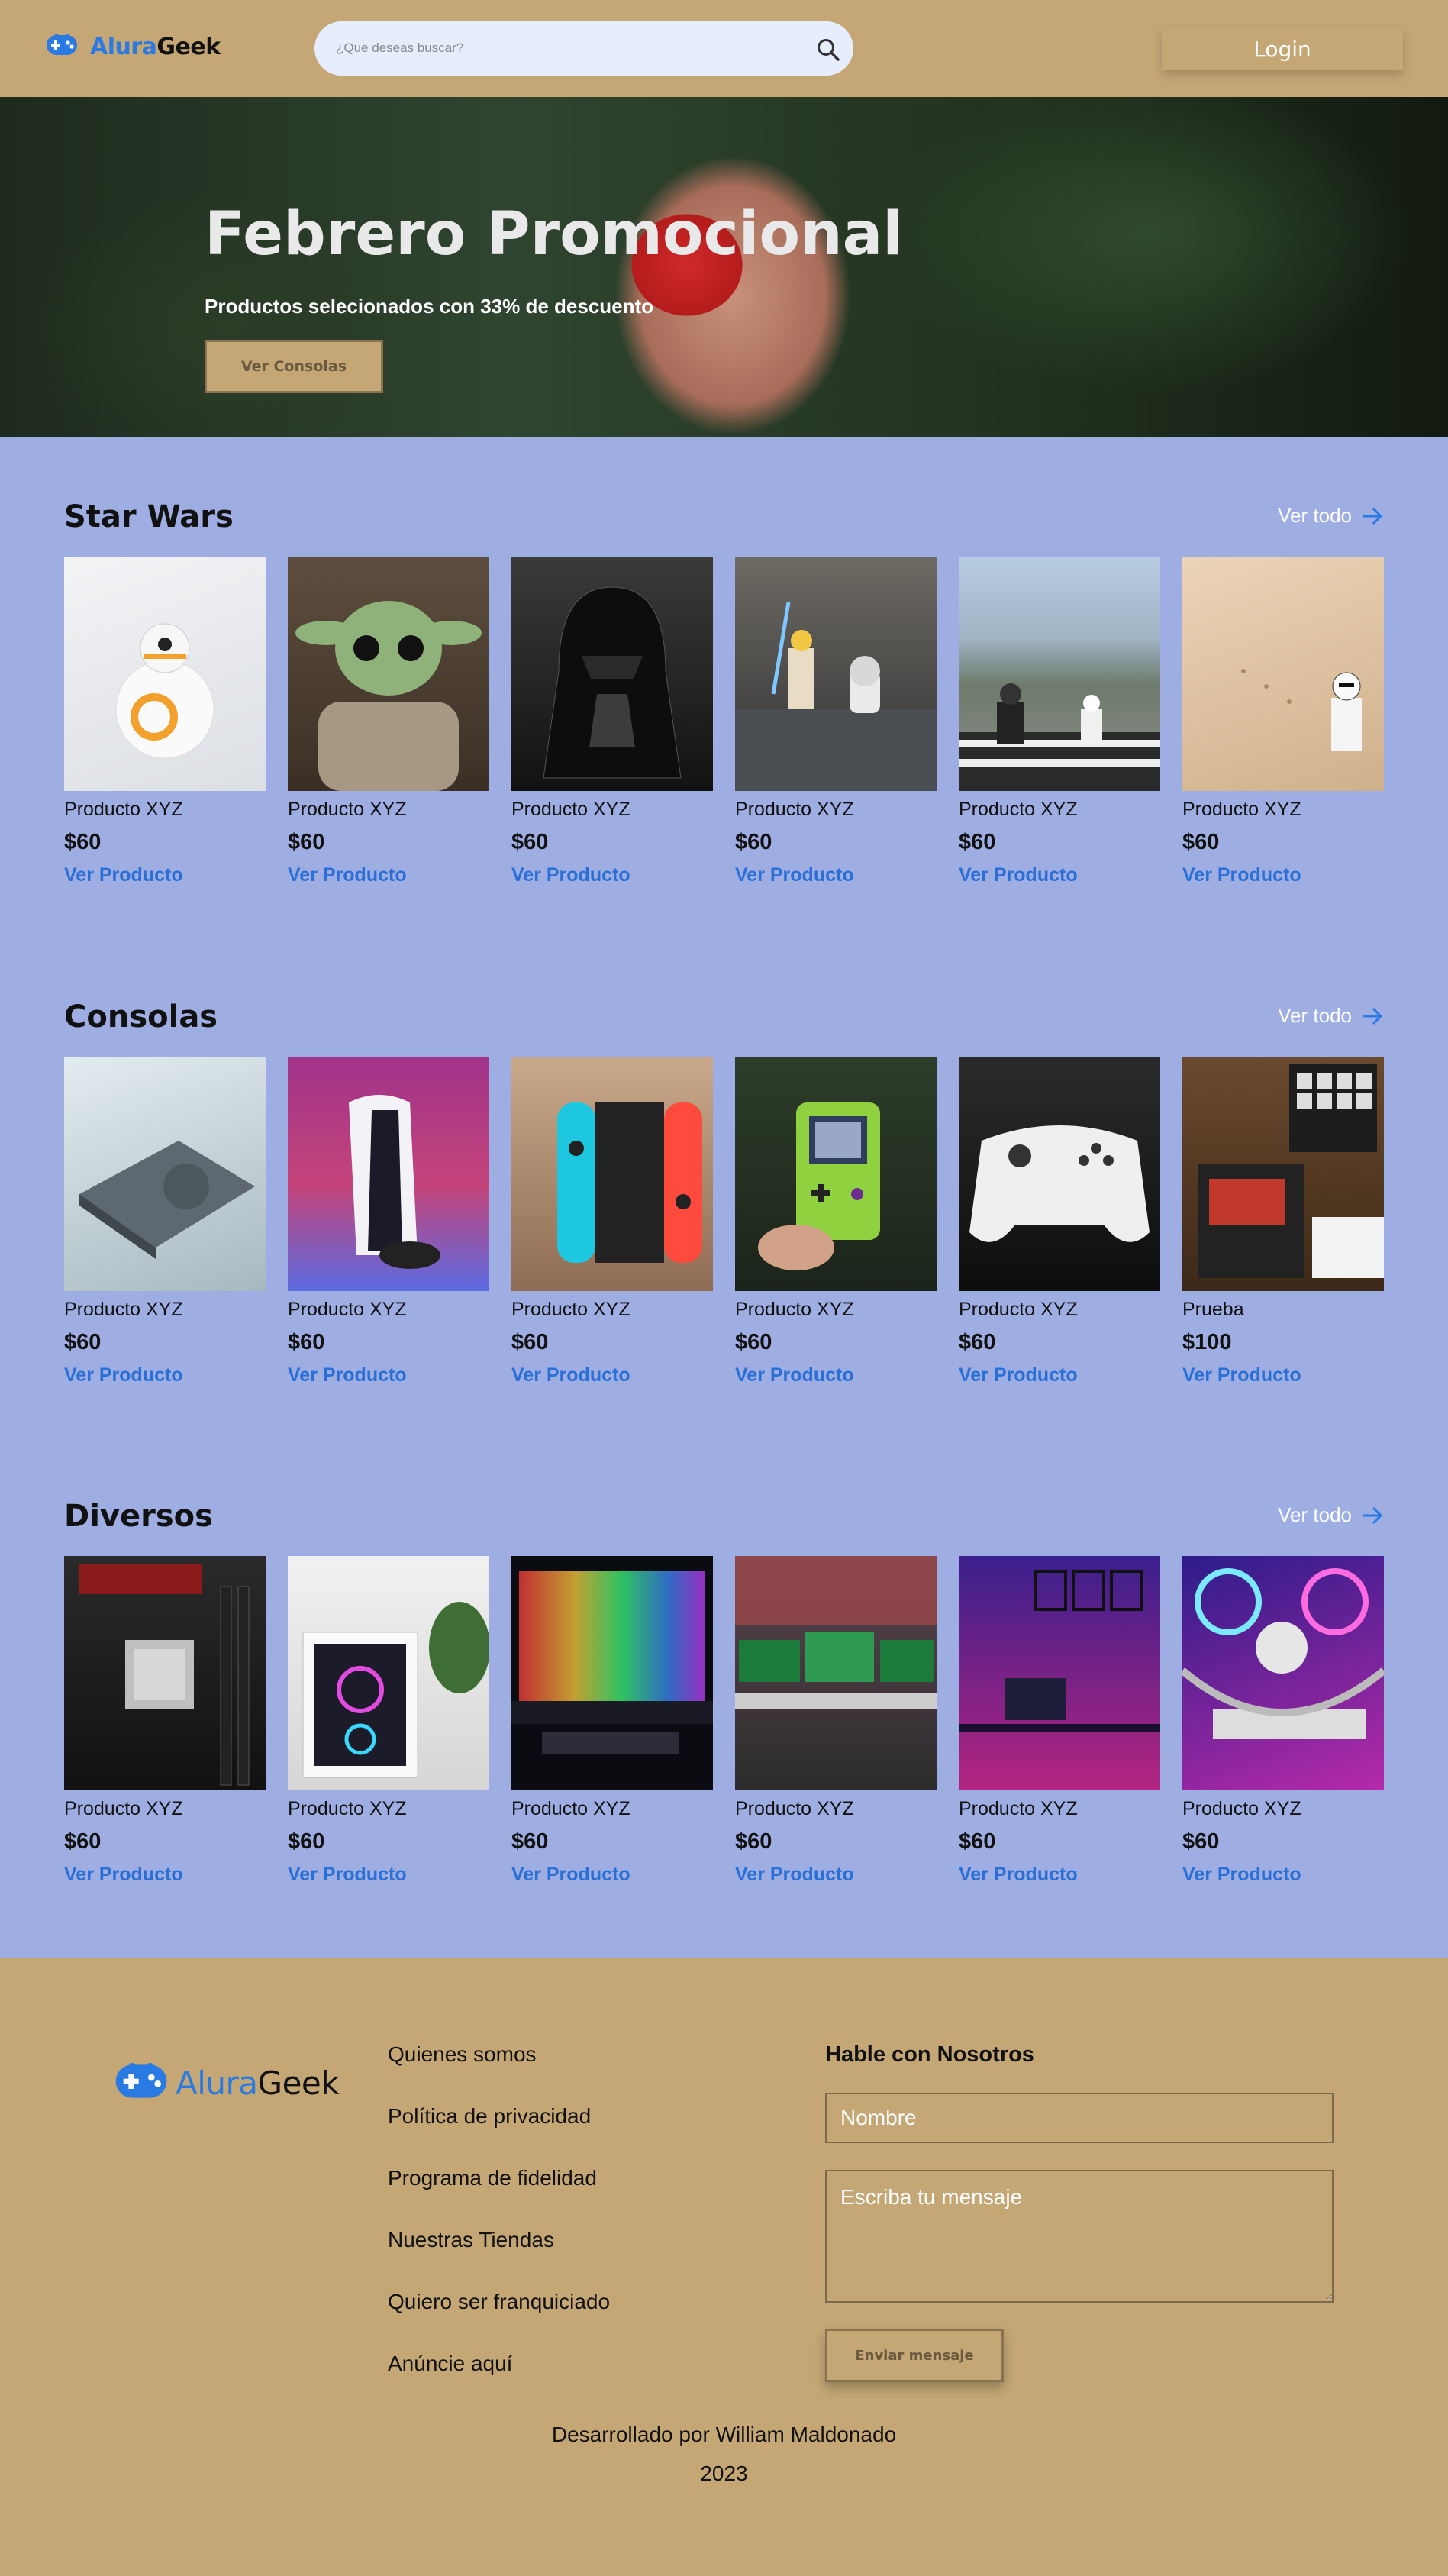  I want to click on footer-link-item: Quiero ser franquiciado, so click(499, 2321).